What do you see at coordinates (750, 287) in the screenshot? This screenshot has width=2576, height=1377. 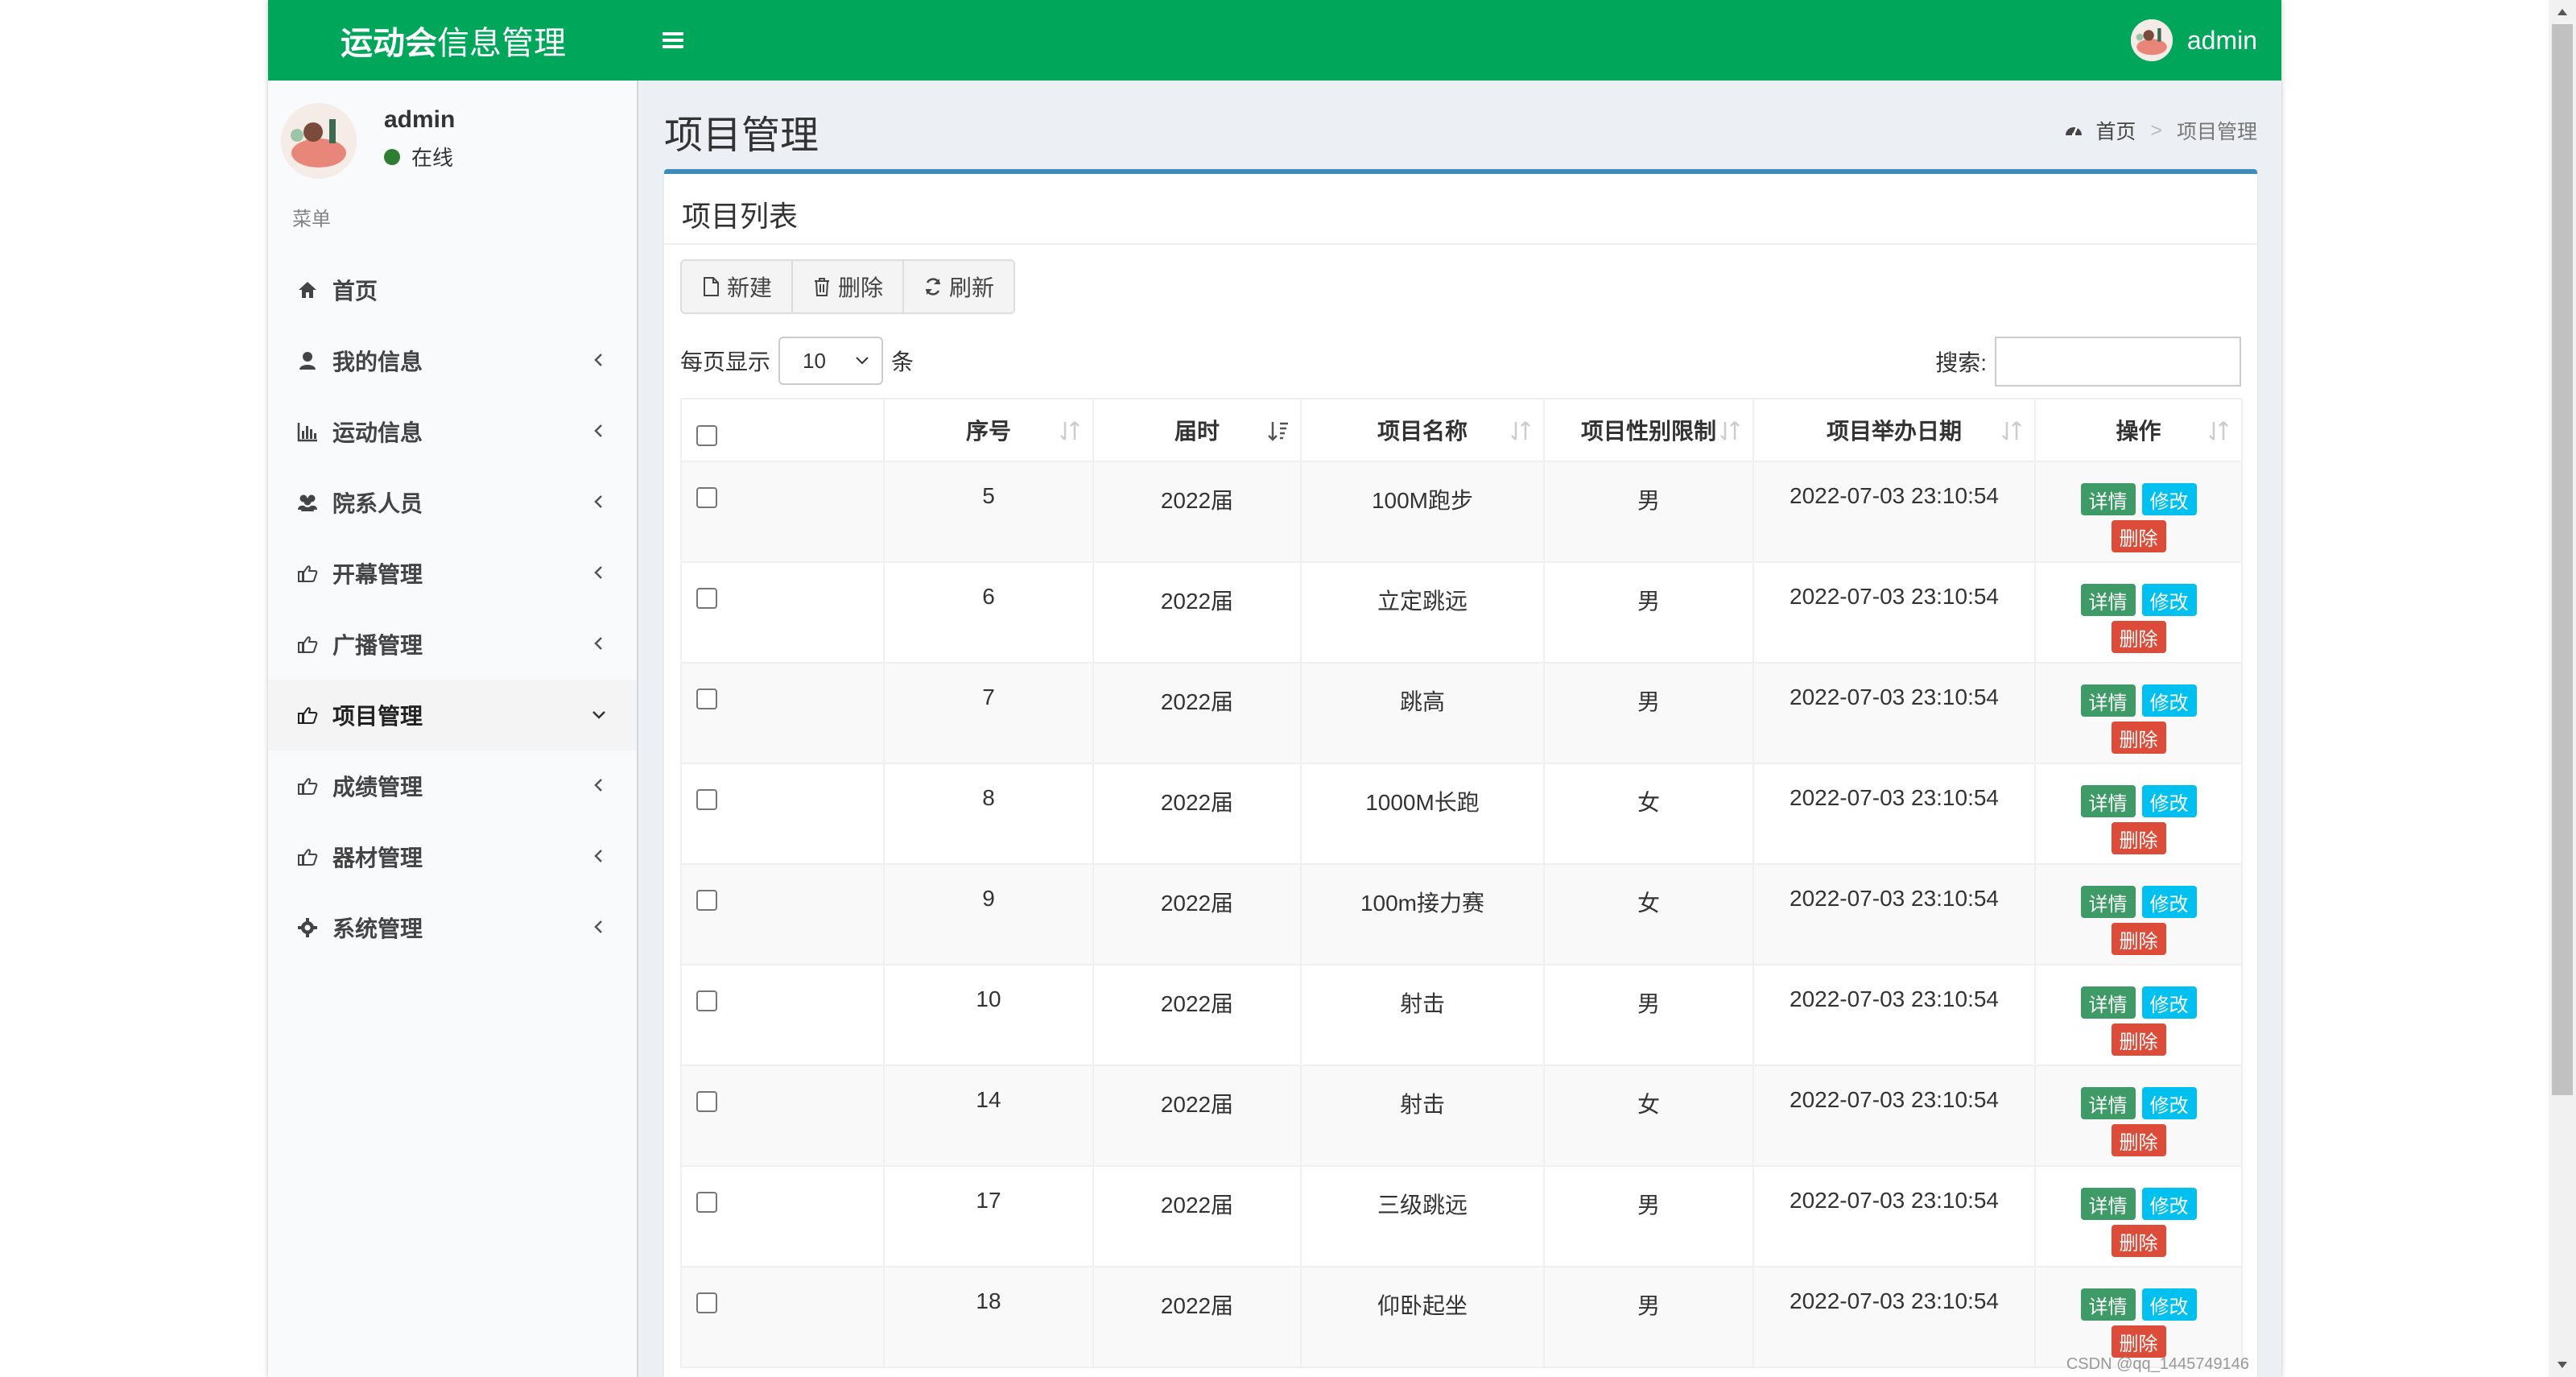 I see `new-button-label: 新建` at bounding box center [750, 287].